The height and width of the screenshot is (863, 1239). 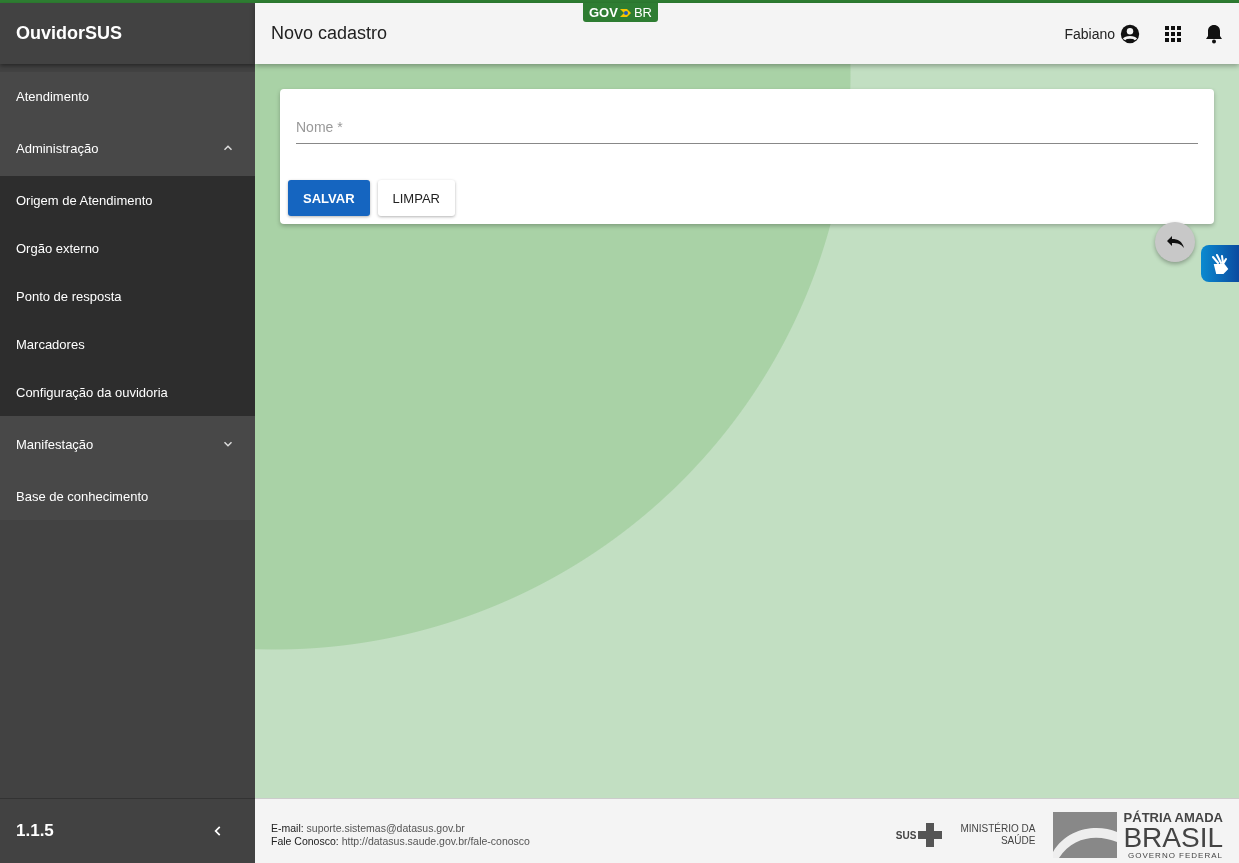 What do you see at coordinates (1175, 242) in the screenshot?
I see `undo-icon` at bounding box center [1175, 242].